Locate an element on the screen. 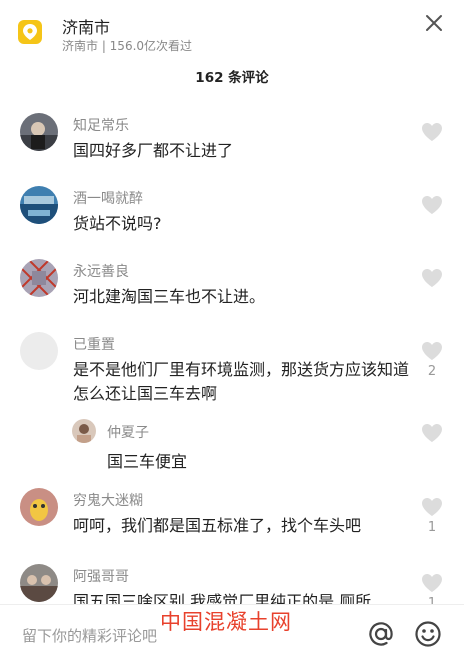 The width and height of the screenshot is (464, 661). comment-text: 国五国三啥区别 我感觉厂里纯正的是 厕所 is located at coordinates (222, 598).